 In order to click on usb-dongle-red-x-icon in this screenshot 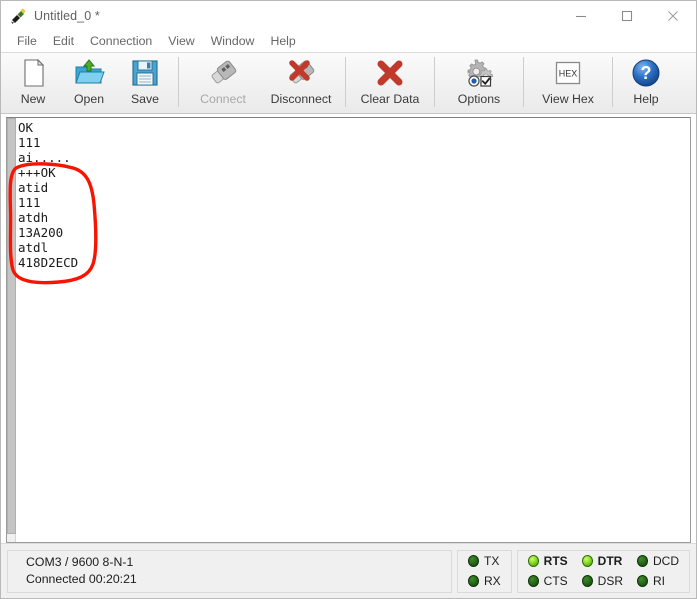, I will do `click(301, 73)`.